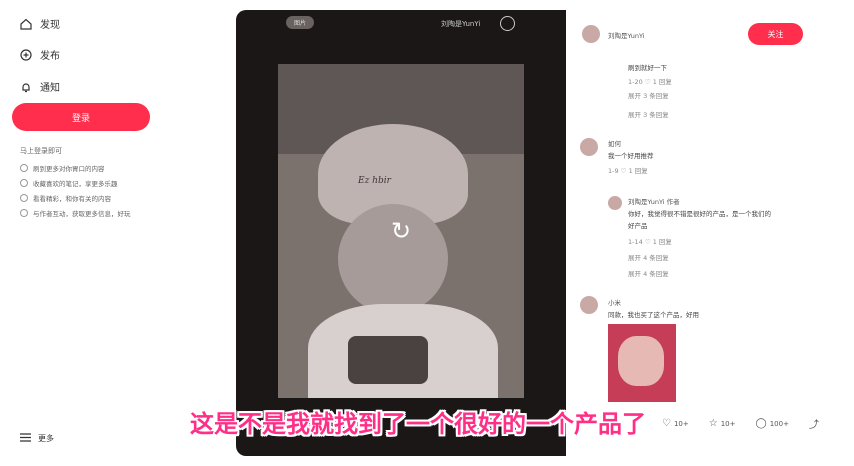 The width and height of the screenshot is (854, 466). Describe the element at coordinates (75, 197) in the screenshot. I see `list-item: 看看精彩，和你有关的内容` at that location.